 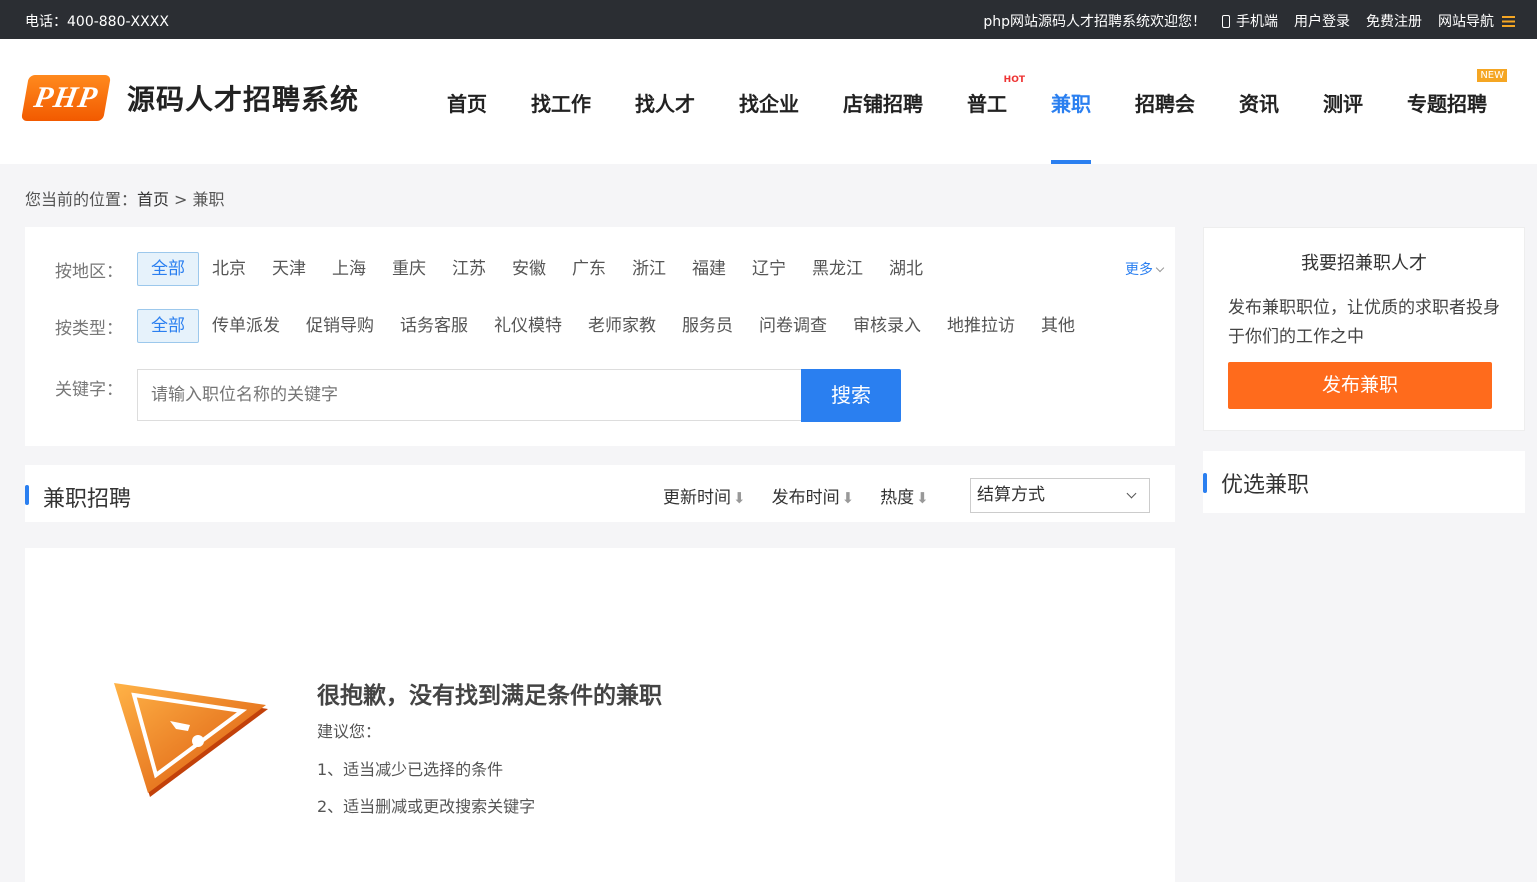 What do you see at coordinates (981, 326) in the screenshot?
I see `type-option: 地推拉访` at bounding box center [981, 326].